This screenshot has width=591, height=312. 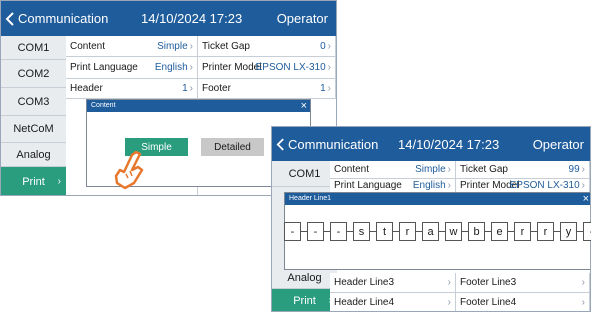 I want to click on sidebar-item-label: COM3, so click(x=33, y=101).